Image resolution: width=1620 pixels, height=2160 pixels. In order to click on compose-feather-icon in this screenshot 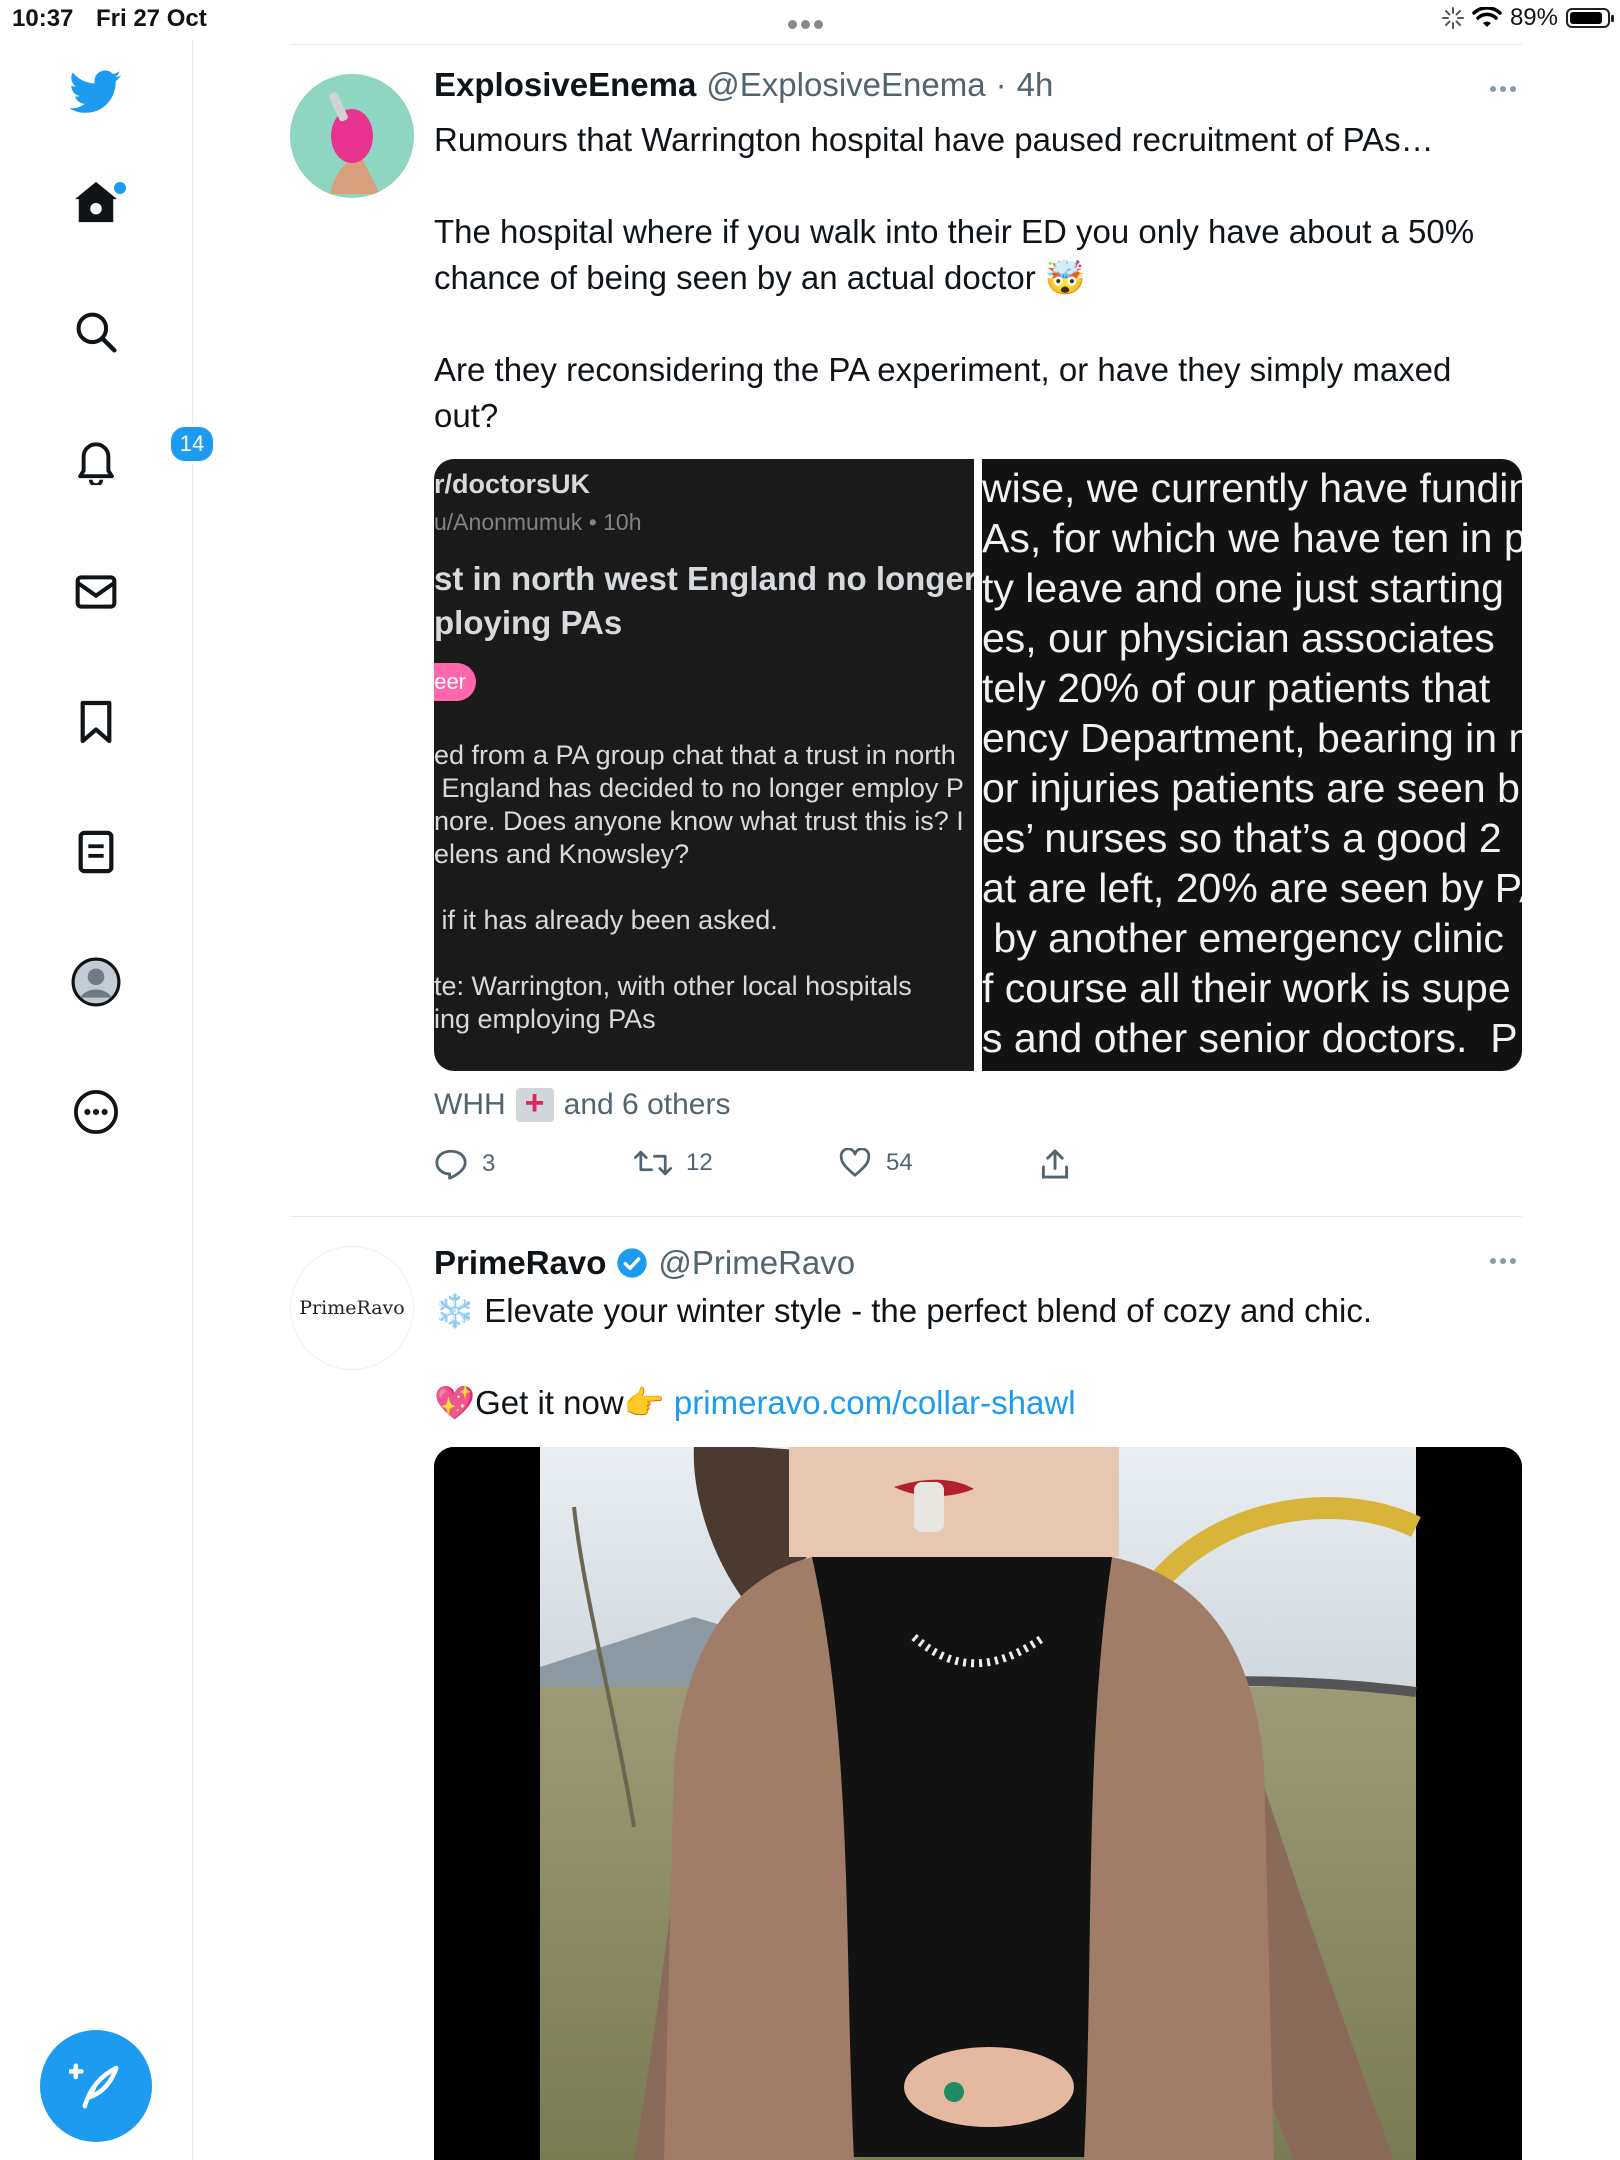, I will do `click(94, 2086)`.